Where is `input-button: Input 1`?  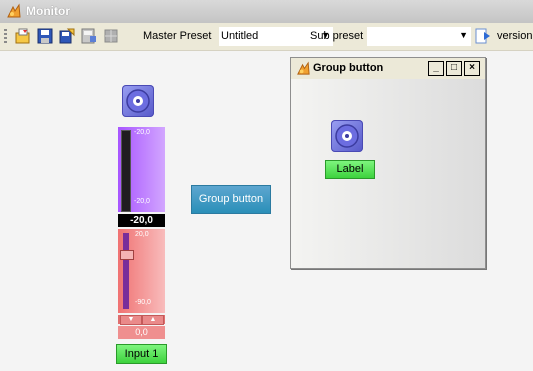
input-button: Input 1 is located at coordinates (141, 354).